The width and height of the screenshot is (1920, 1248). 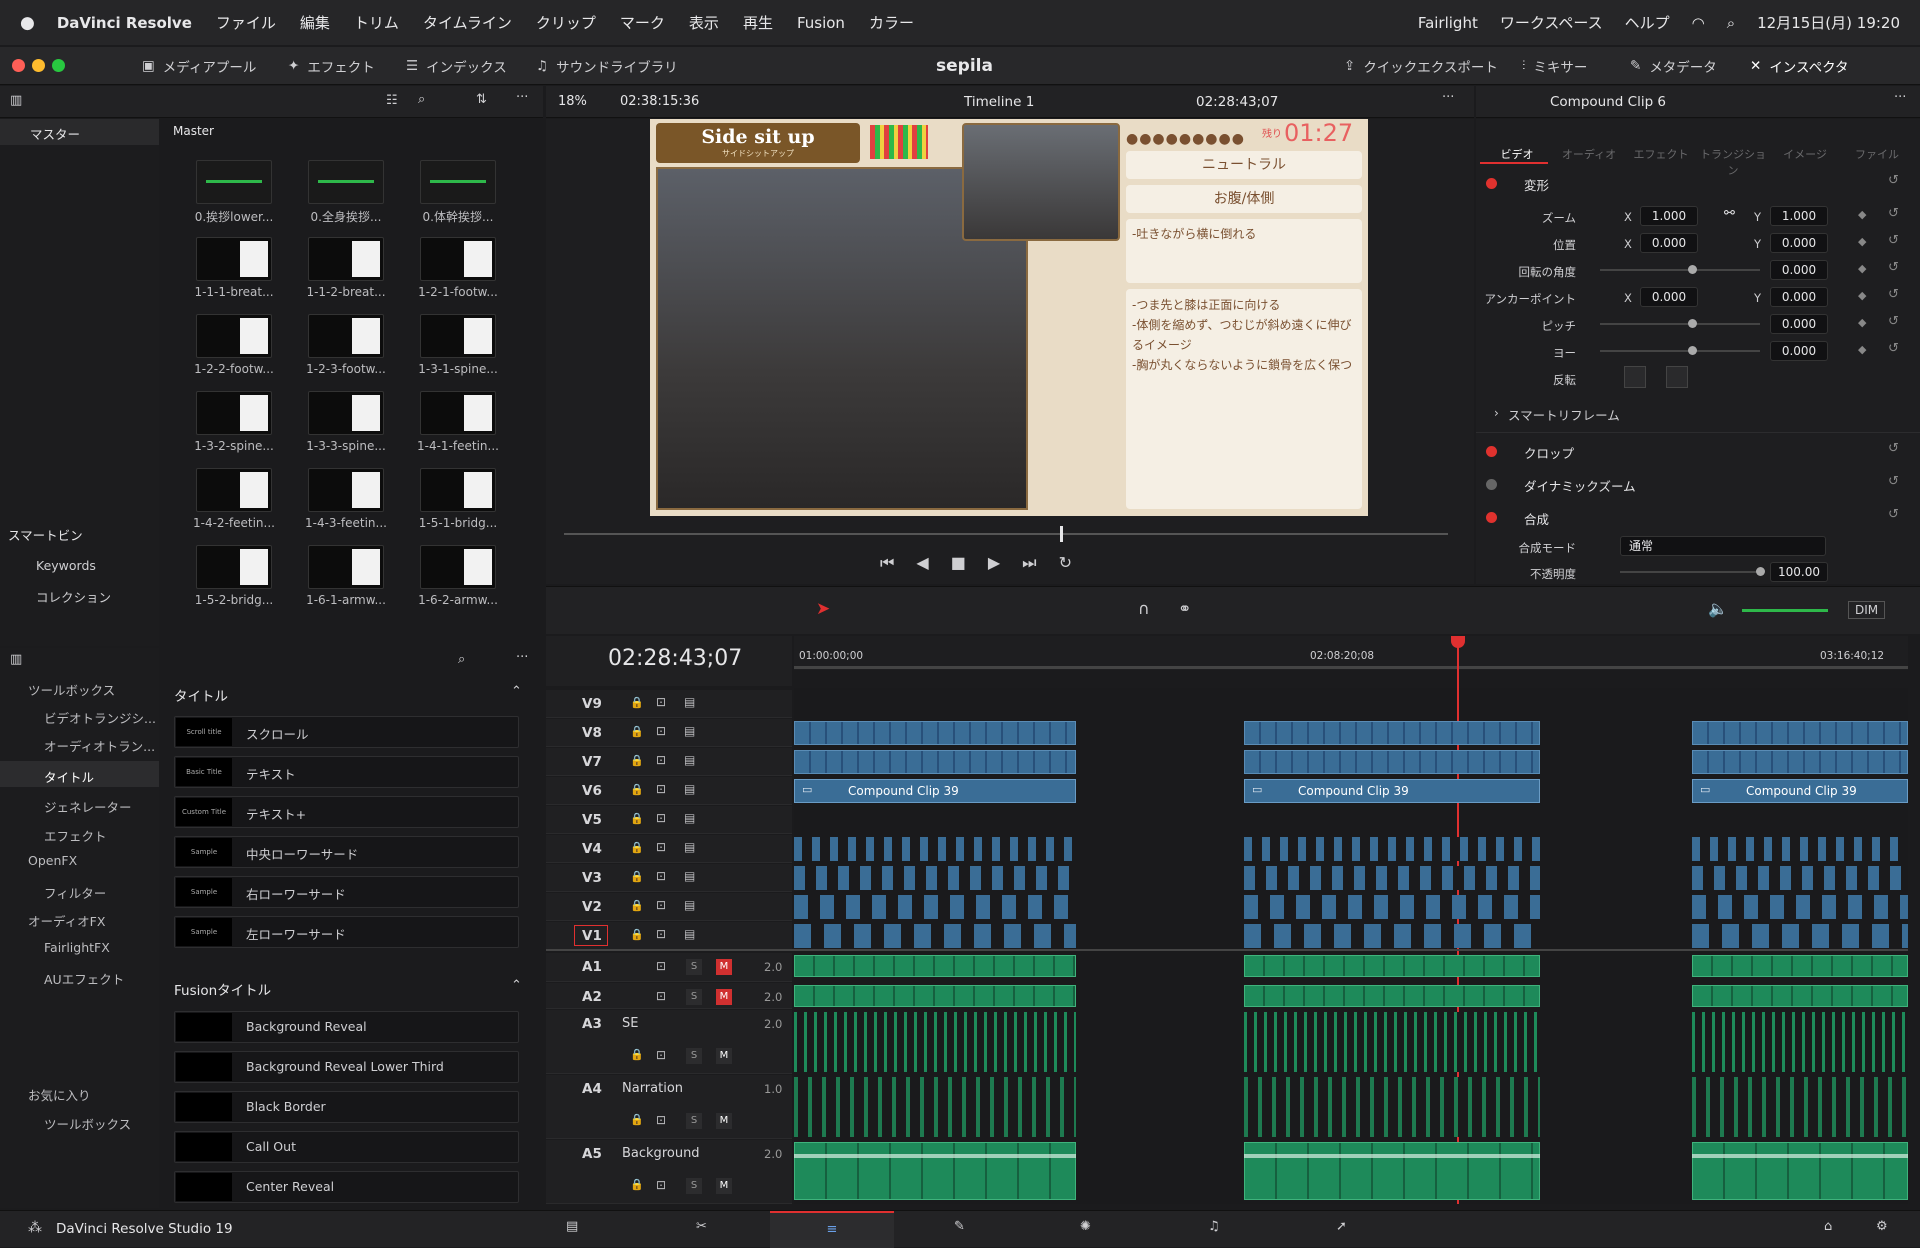 I want to click on slider-knob, so click(x=1692, y=323).